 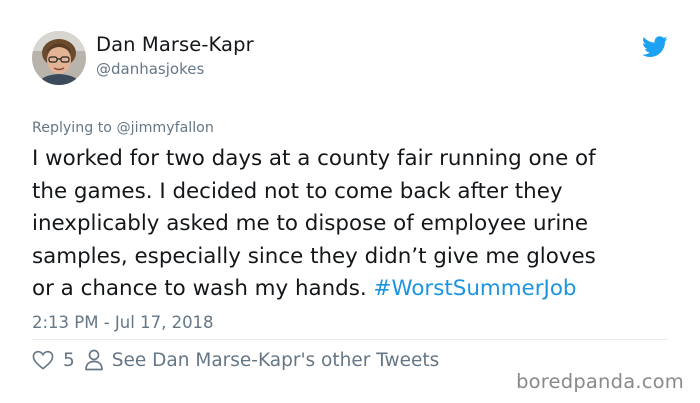 What do you see at coordinates (203, 288) in the screenshot?
I see `tweet-text-line: or a chance to wash my hands.` at bounding box center [203, 288].